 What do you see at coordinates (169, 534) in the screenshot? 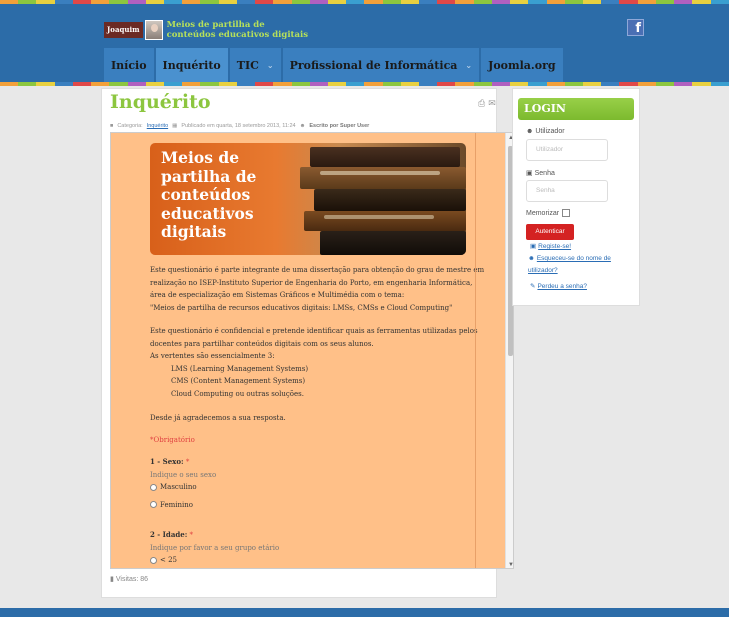
I see `question-label: 2 - Idade:` at bounding box center [169, 534].